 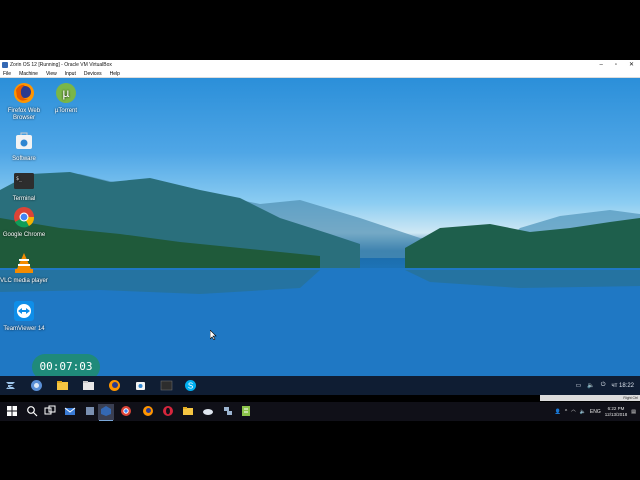 What do you see at coordinates (631, 65) in the screenshot?
I see `close-button: ✕` at bounding box center [631, 65].